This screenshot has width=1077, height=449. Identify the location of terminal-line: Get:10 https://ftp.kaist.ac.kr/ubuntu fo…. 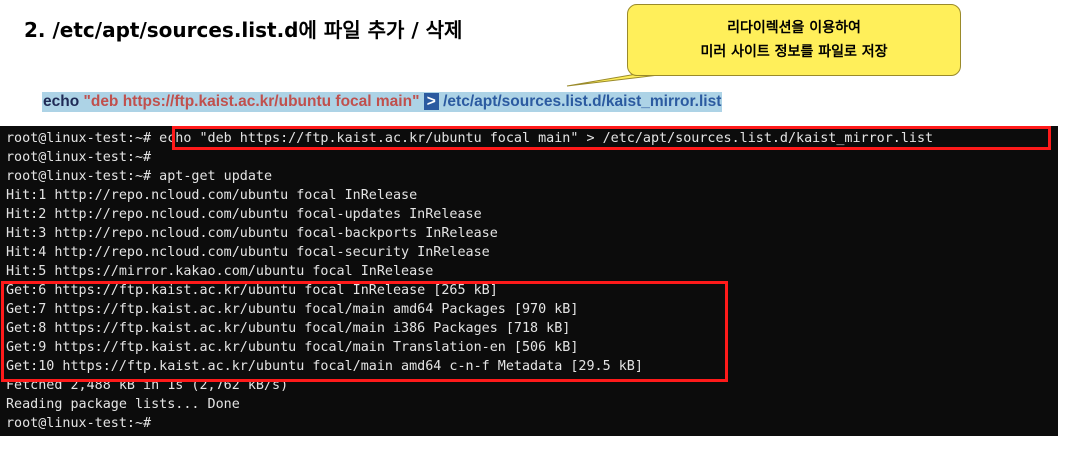
(324, 366).